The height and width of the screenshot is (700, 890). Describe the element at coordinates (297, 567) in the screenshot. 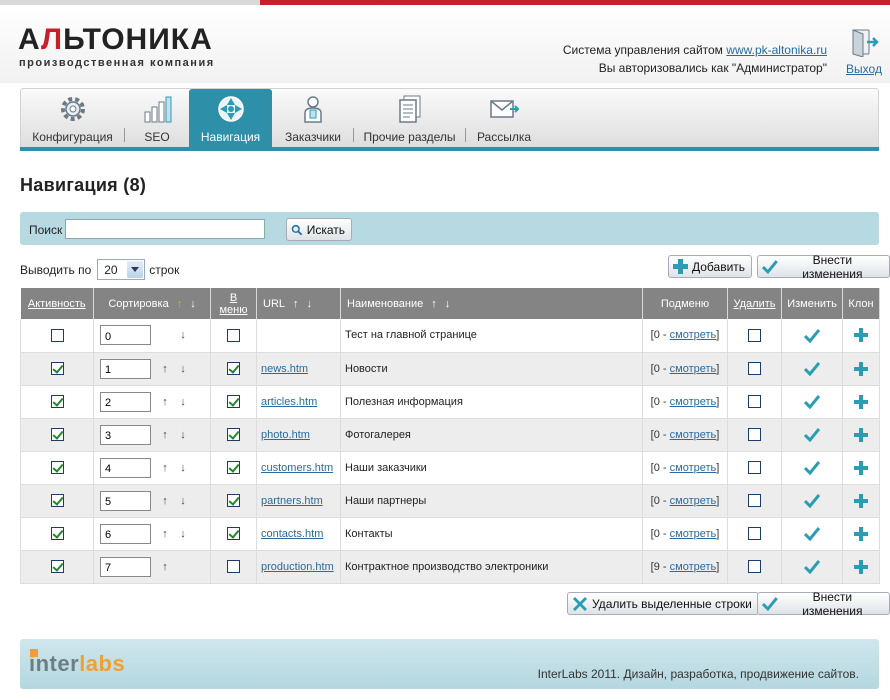

I see `url-link: production.htm` at that location.